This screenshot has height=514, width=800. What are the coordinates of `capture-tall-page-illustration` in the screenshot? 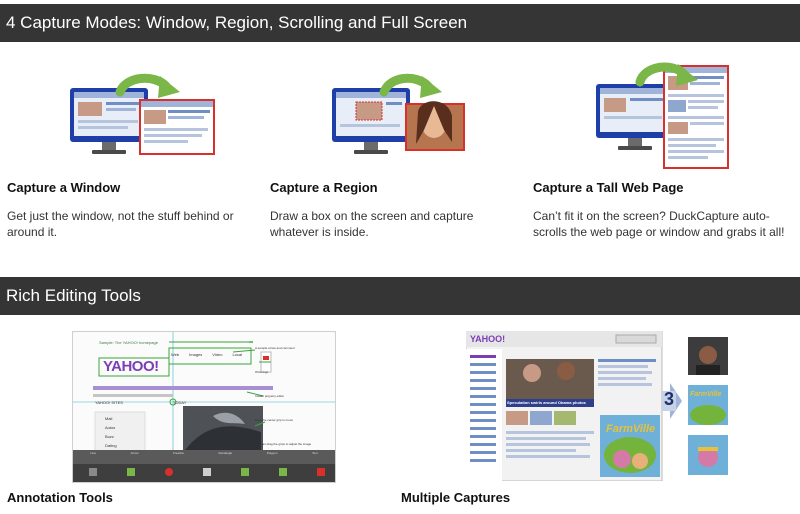 It's located at (662, 115).